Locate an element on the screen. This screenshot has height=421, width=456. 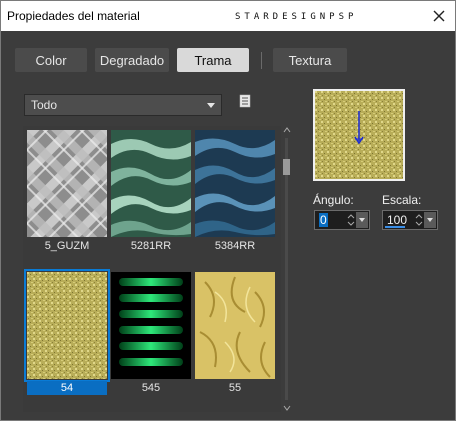
tab-color: Color is located at coordinates (51, 60).